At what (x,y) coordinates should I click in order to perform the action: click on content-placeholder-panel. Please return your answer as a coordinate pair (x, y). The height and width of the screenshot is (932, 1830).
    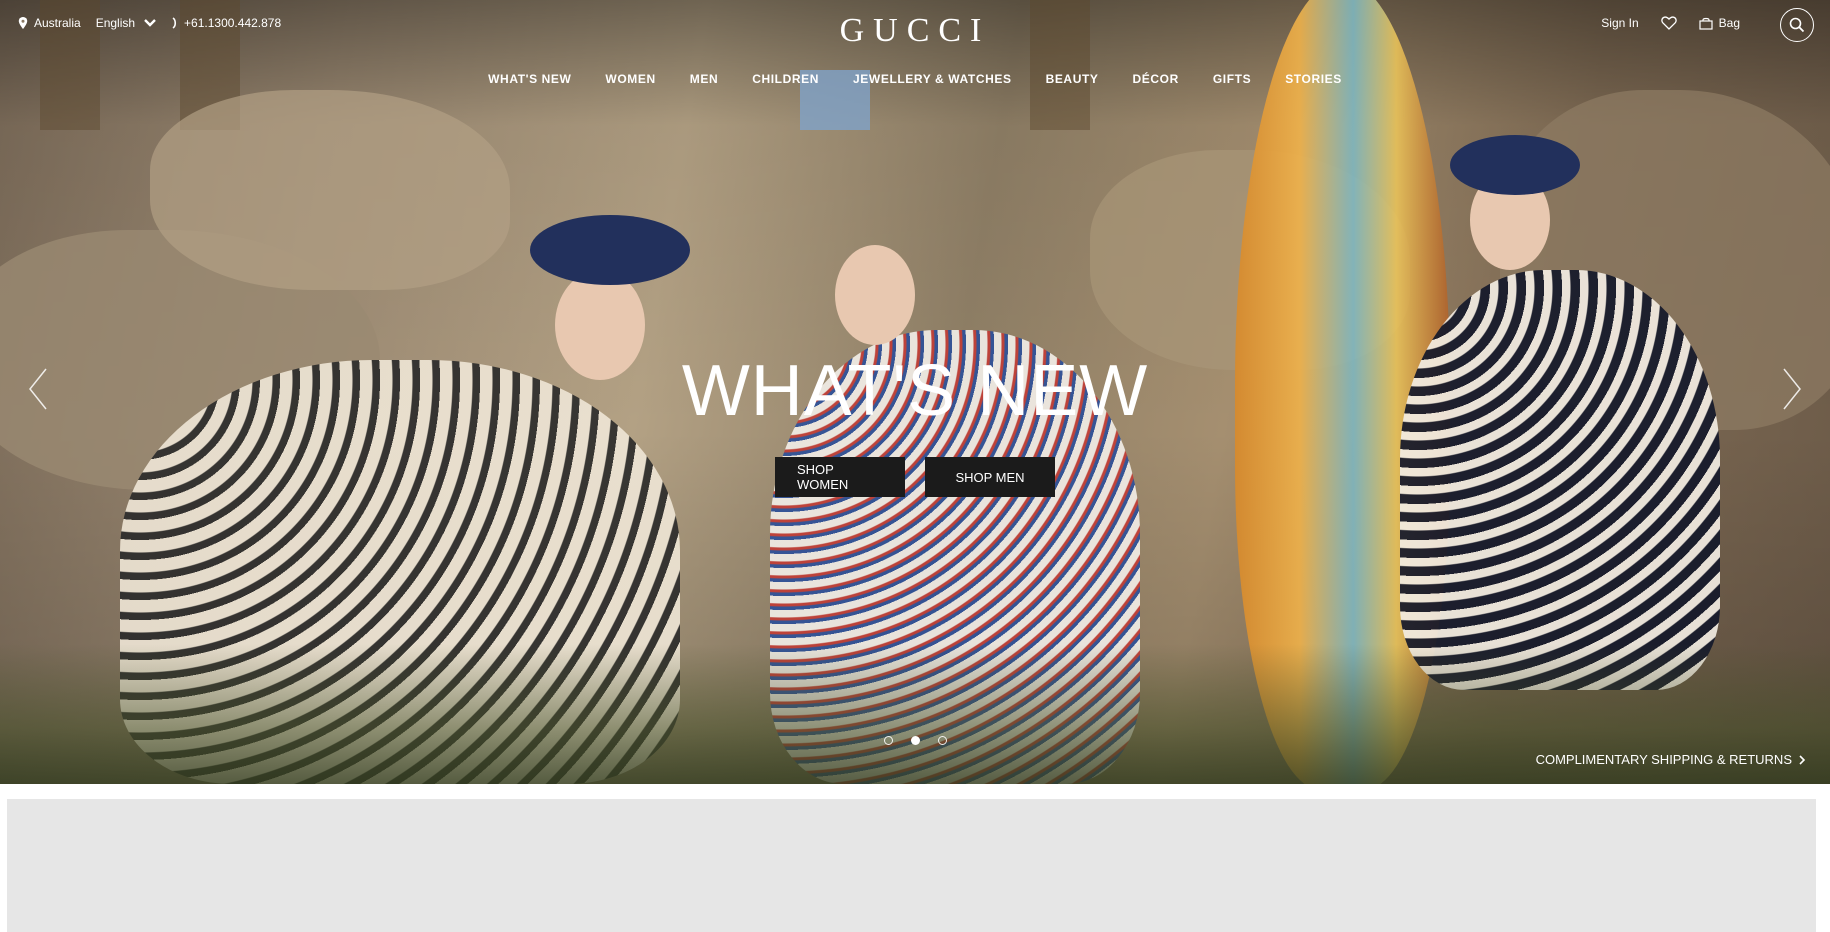
    Looking at the image, I should click on (911, 865).